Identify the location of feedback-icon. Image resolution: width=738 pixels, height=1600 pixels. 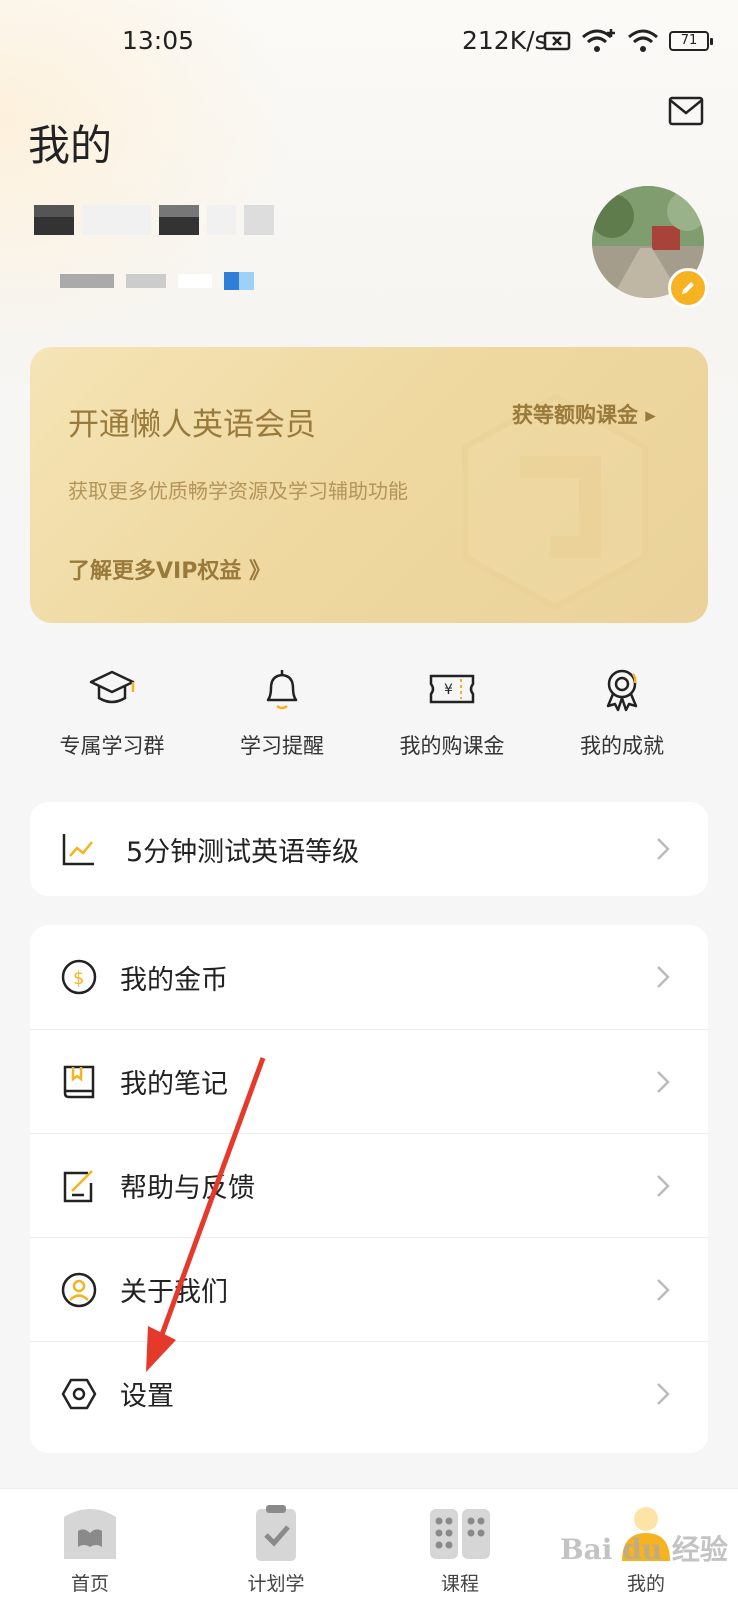
(78, 1185).